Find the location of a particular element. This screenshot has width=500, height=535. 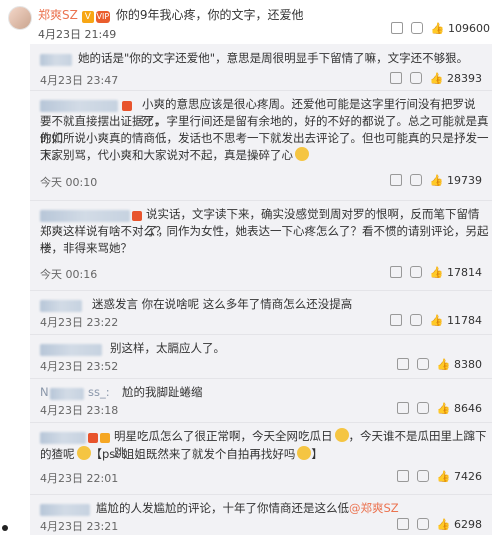

like-count: 8380 is located at coordinates (468, 364).